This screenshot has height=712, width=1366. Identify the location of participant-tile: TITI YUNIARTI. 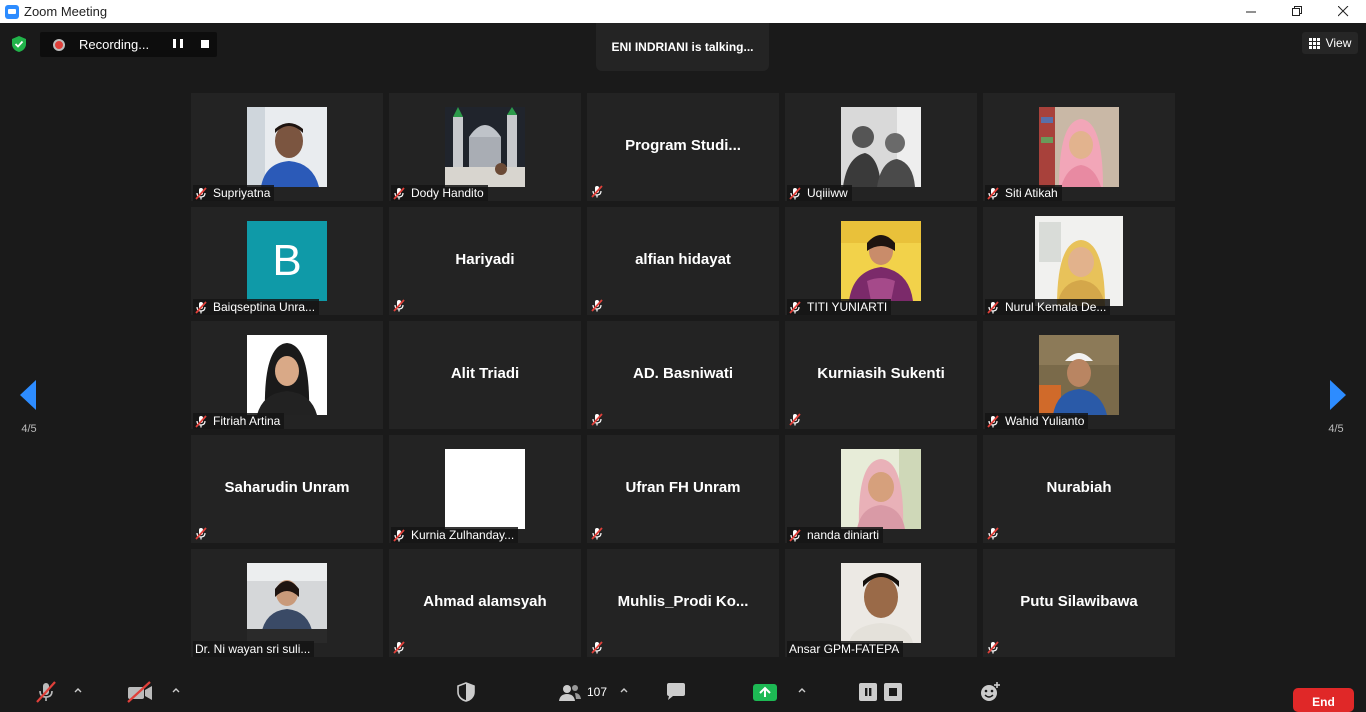
(881, 261).